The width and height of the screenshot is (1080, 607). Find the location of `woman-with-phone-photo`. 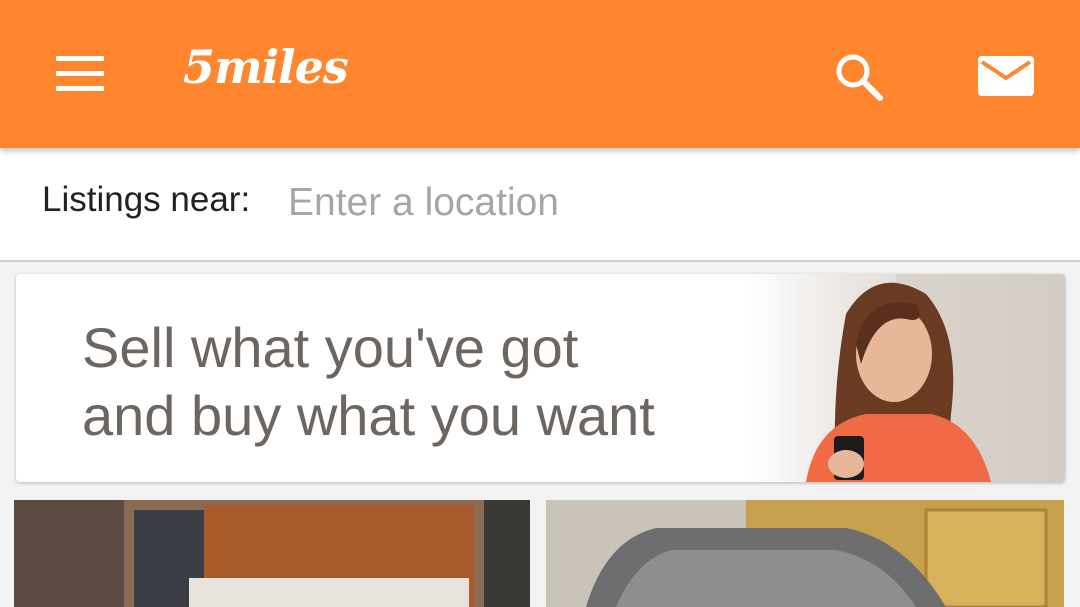

woman-with-phone-photo is located at coordinates (905, 378).